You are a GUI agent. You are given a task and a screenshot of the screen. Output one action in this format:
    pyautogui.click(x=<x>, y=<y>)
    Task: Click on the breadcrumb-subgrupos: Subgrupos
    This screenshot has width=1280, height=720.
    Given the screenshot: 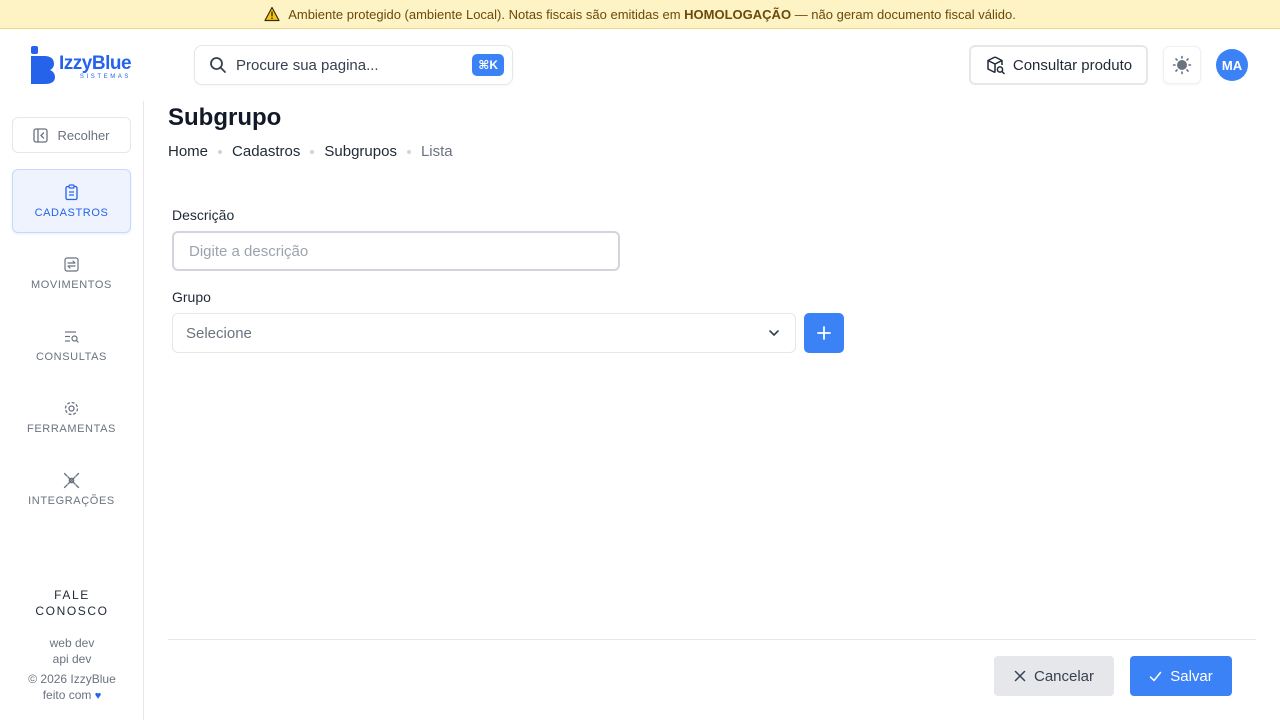 What is the action you would take?
    pyautogui.click(x=360, y=151)
    